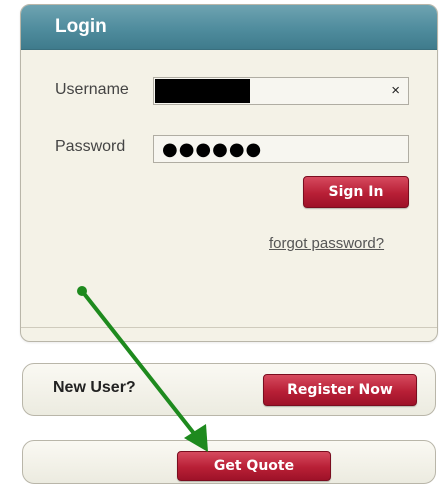  I want to click on get-quote-button: Get Quote, so click(254, 466).